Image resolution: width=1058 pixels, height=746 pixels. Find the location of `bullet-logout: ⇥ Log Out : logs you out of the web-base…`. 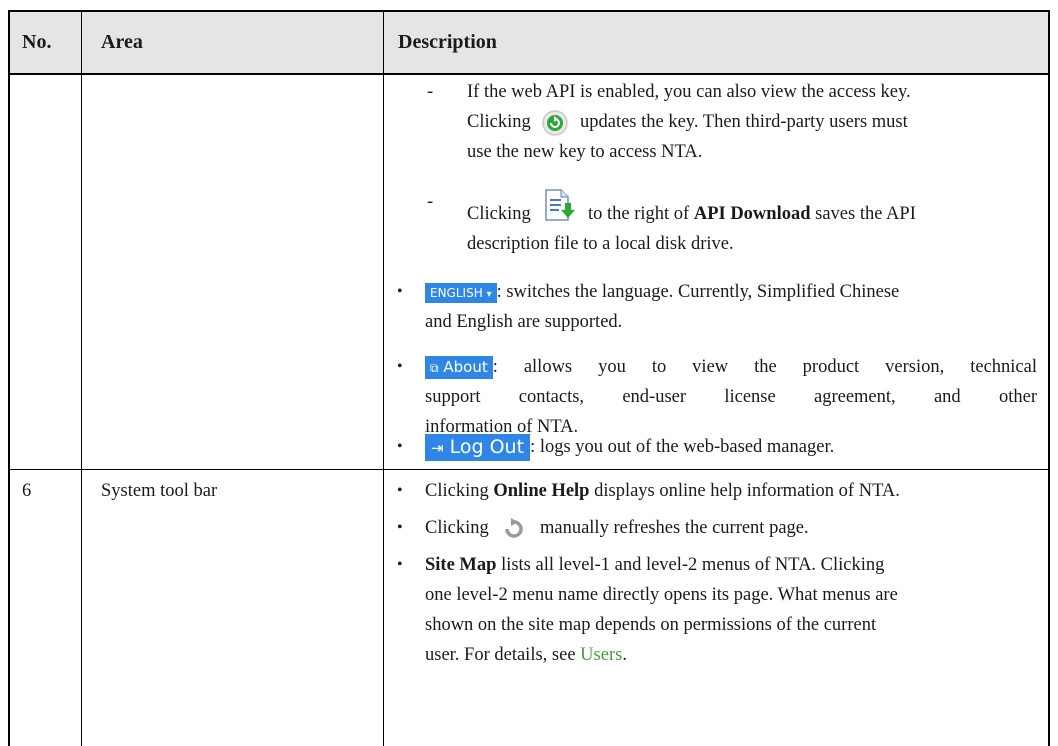

bullet-logout: ⇥ Log Out : logs you out of the web-base… is located at coordinates (731, 447).